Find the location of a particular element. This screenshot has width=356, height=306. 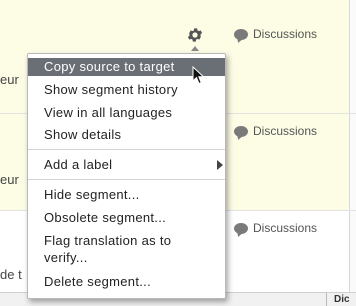

menu-item-label: Add a label is located at coordinates (78, 164).